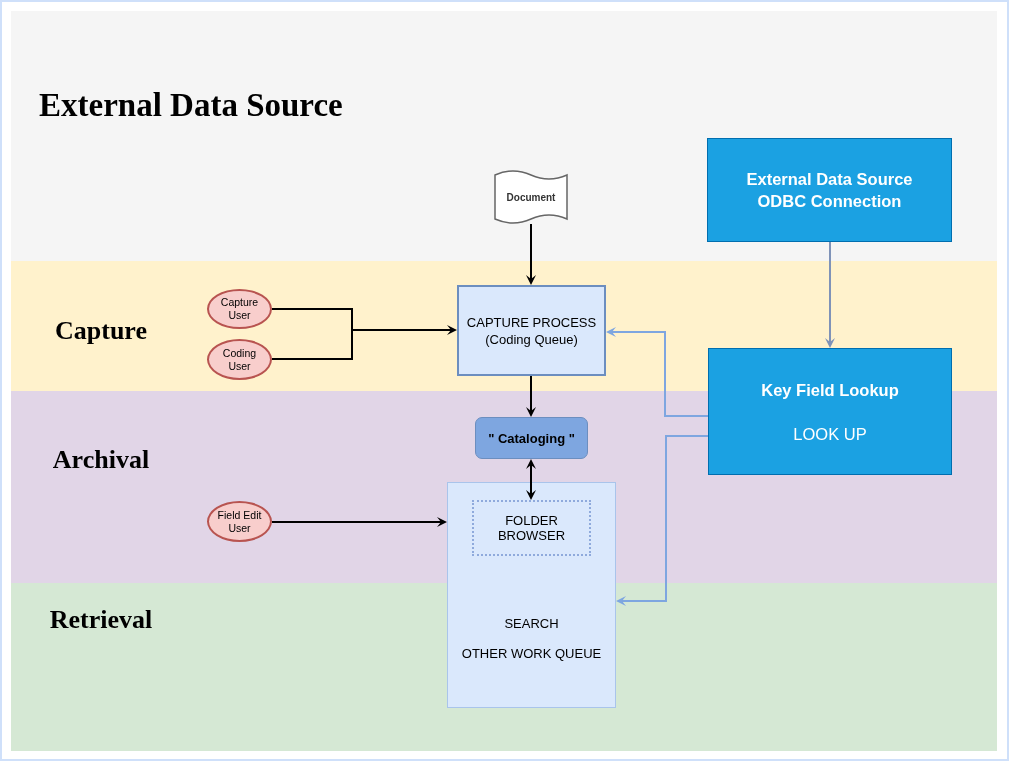 The width and height of the screenshot is (1009, 761). What do you see at coordinates (101, 620) in the screenshot?
I see `lane-title: Retrieval` at bounding box center [101, 620].